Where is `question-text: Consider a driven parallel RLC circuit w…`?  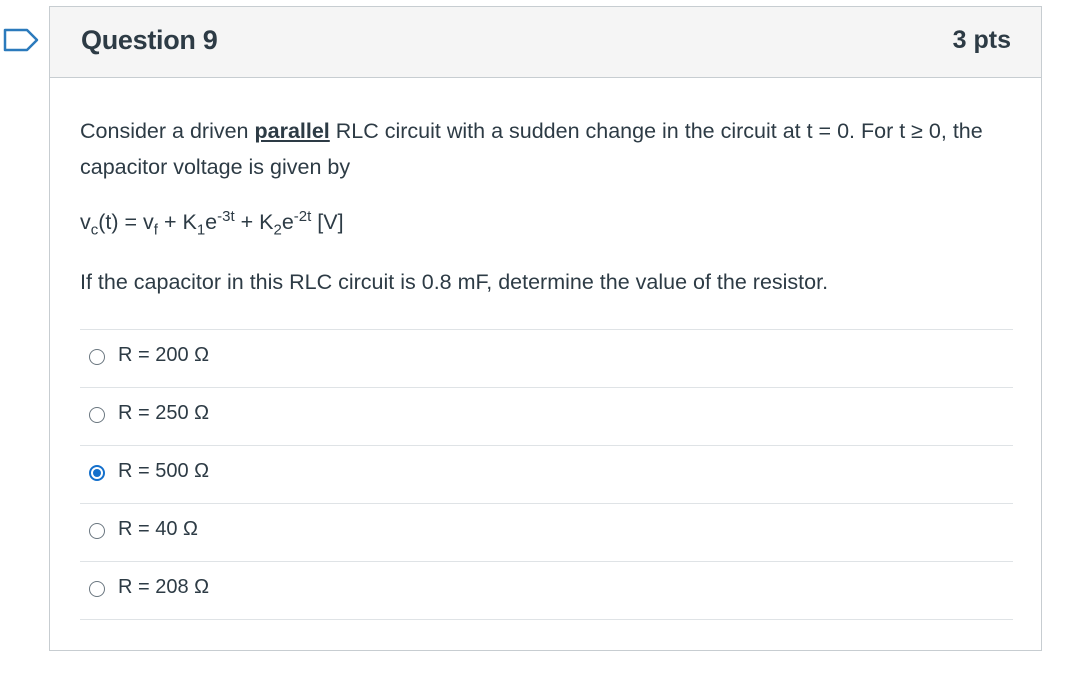
question-text: Consider a driven parallel RLC circuit w… is located at coordinates (531, 149).